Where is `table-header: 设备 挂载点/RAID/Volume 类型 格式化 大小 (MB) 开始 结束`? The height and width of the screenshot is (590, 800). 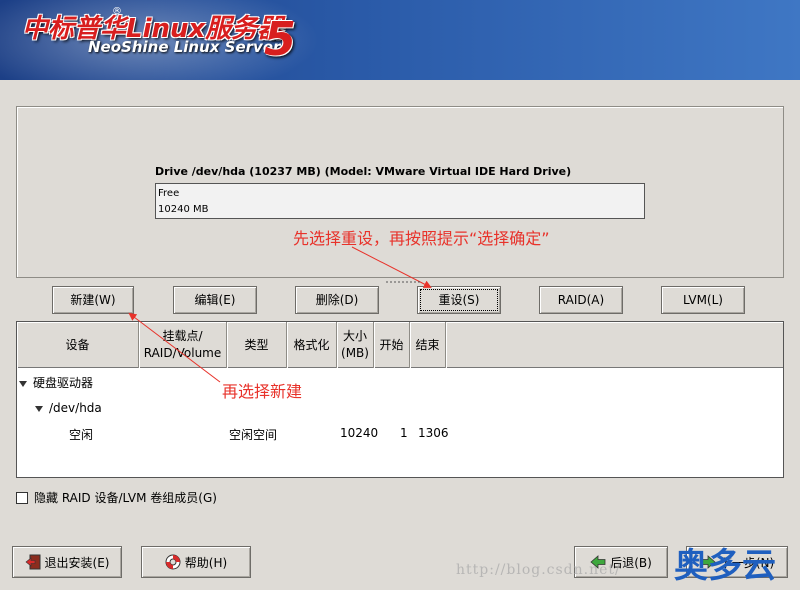
table-header: 设备 挂载点/RAID/Volume 类型 格式化 大小 (MB) 开始 结束 is located at coordinates (400, 345).